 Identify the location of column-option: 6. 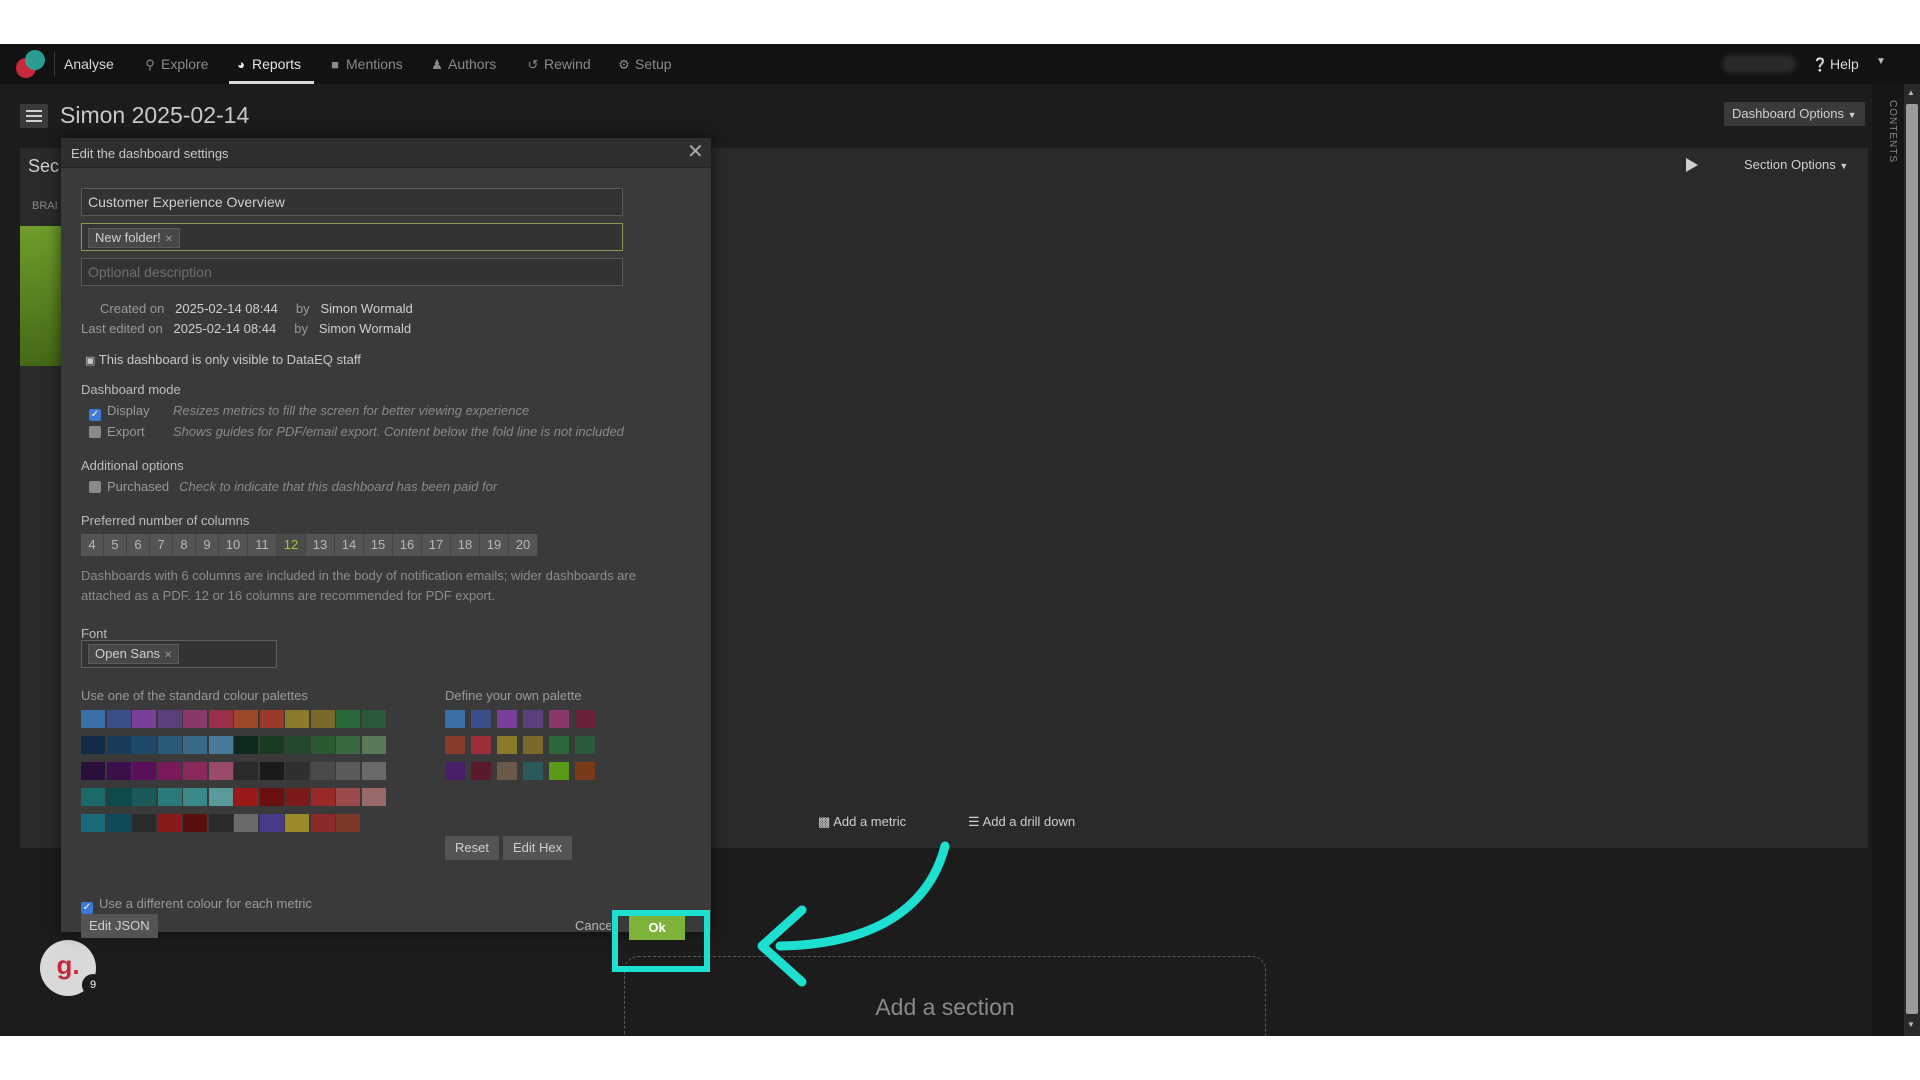
(138, 545).